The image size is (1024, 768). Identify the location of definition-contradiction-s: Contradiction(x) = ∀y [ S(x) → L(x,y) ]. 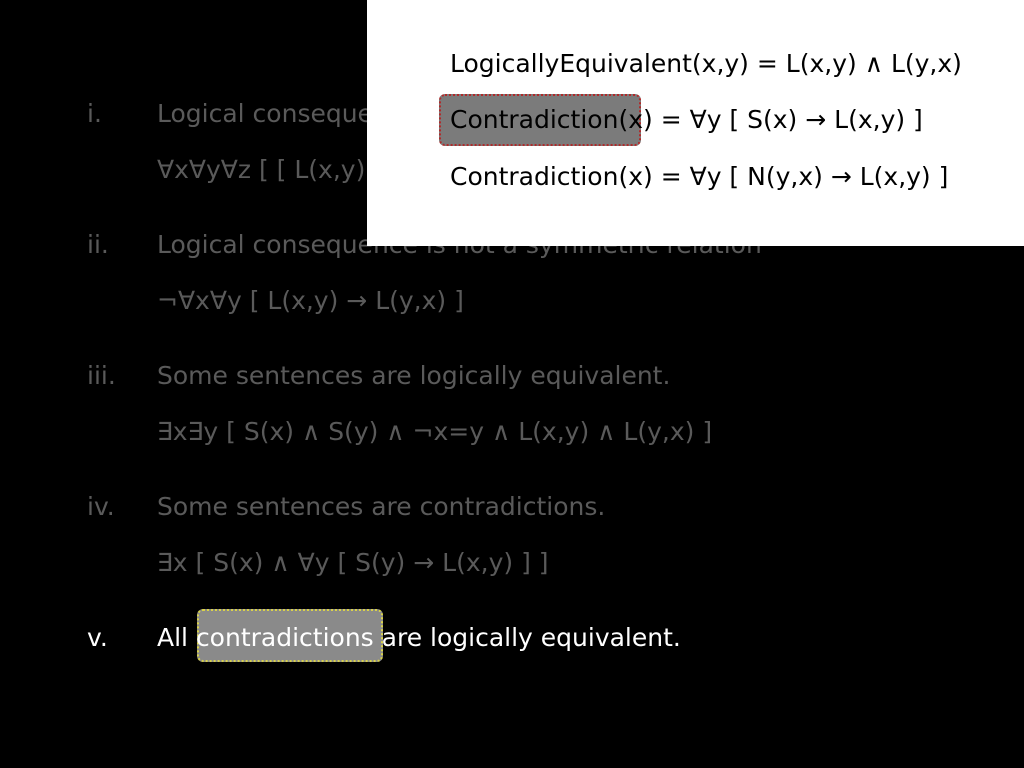
(686, 119).